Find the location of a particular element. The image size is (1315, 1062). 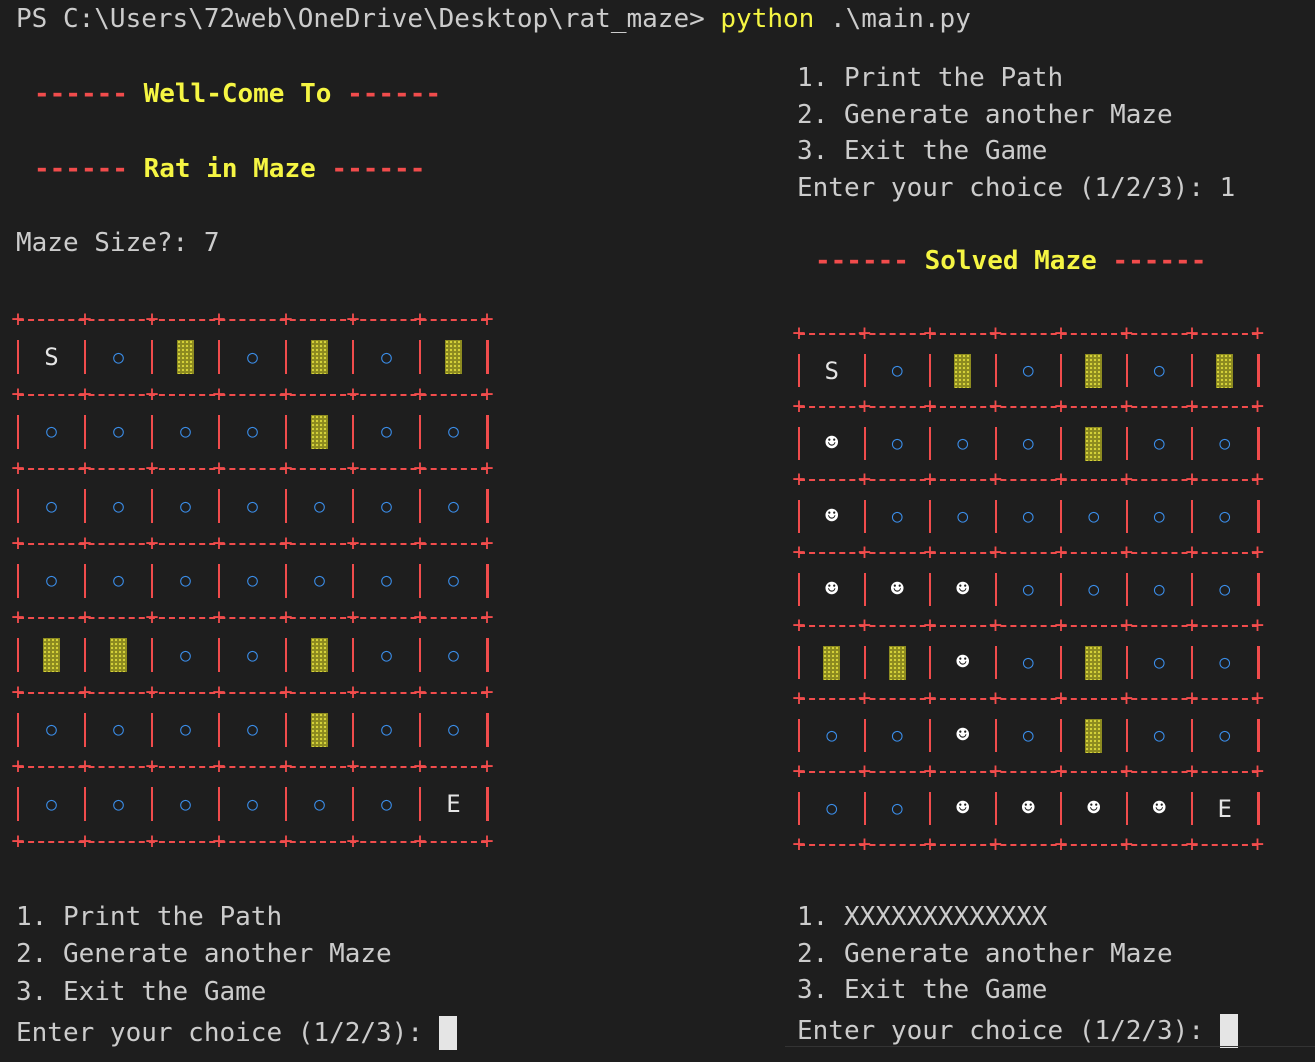

menu-item-generate: 2. Generate another Maze is located at coordinates (985, 115).